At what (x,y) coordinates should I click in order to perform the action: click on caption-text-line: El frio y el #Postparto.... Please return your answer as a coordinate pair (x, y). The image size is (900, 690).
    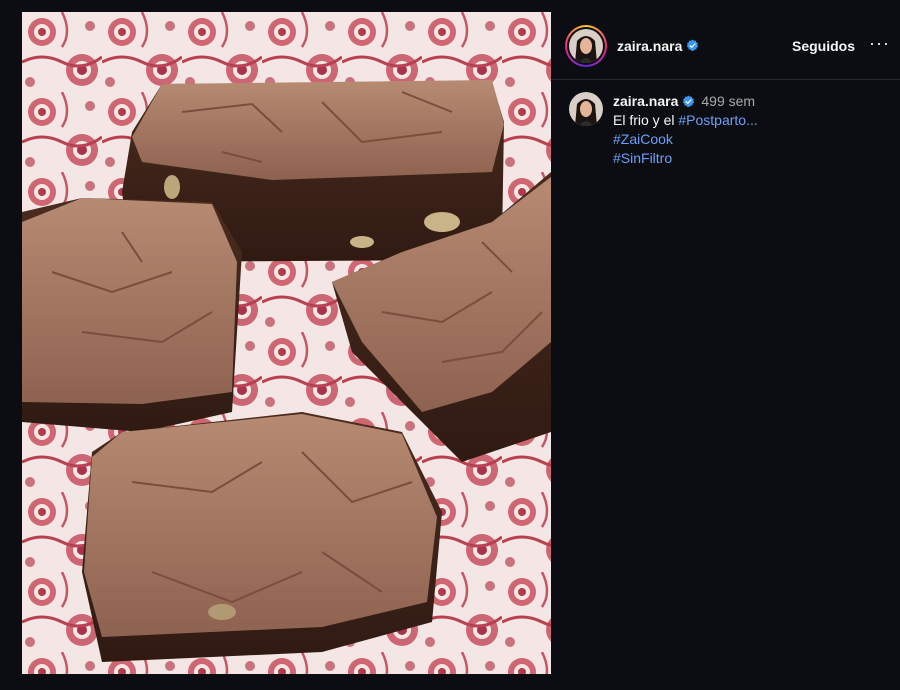
    Looking at the image, I should click on (685, 120).